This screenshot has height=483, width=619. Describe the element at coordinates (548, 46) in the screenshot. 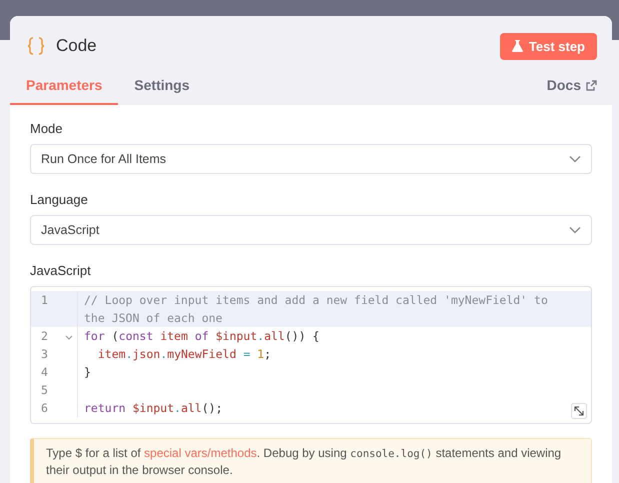

I see `test-step-button: Test step` at that location.